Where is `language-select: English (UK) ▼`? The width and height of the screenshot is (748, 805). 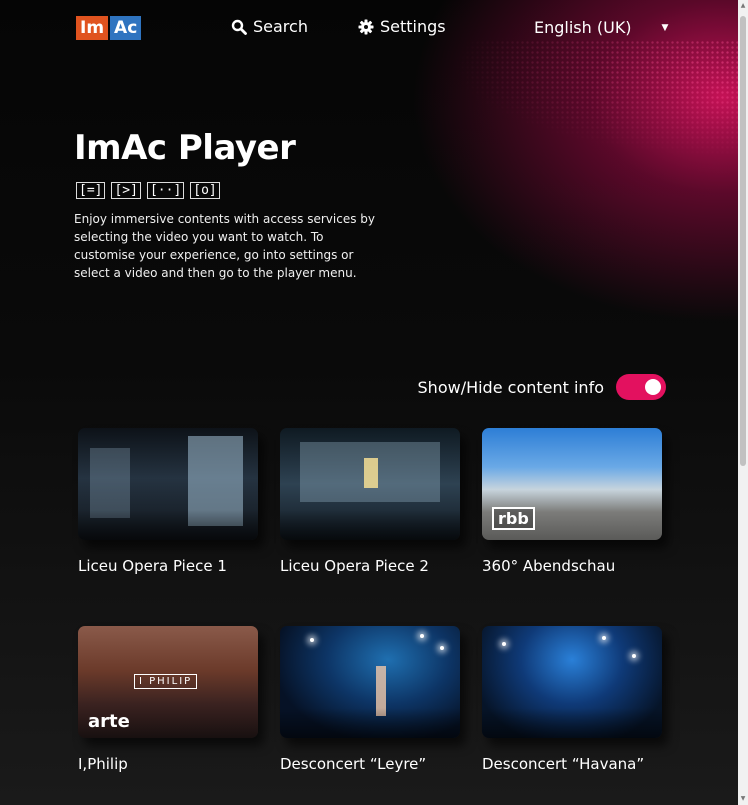
language-select: English (UK) ▼ is located at coordinates (601, 27).